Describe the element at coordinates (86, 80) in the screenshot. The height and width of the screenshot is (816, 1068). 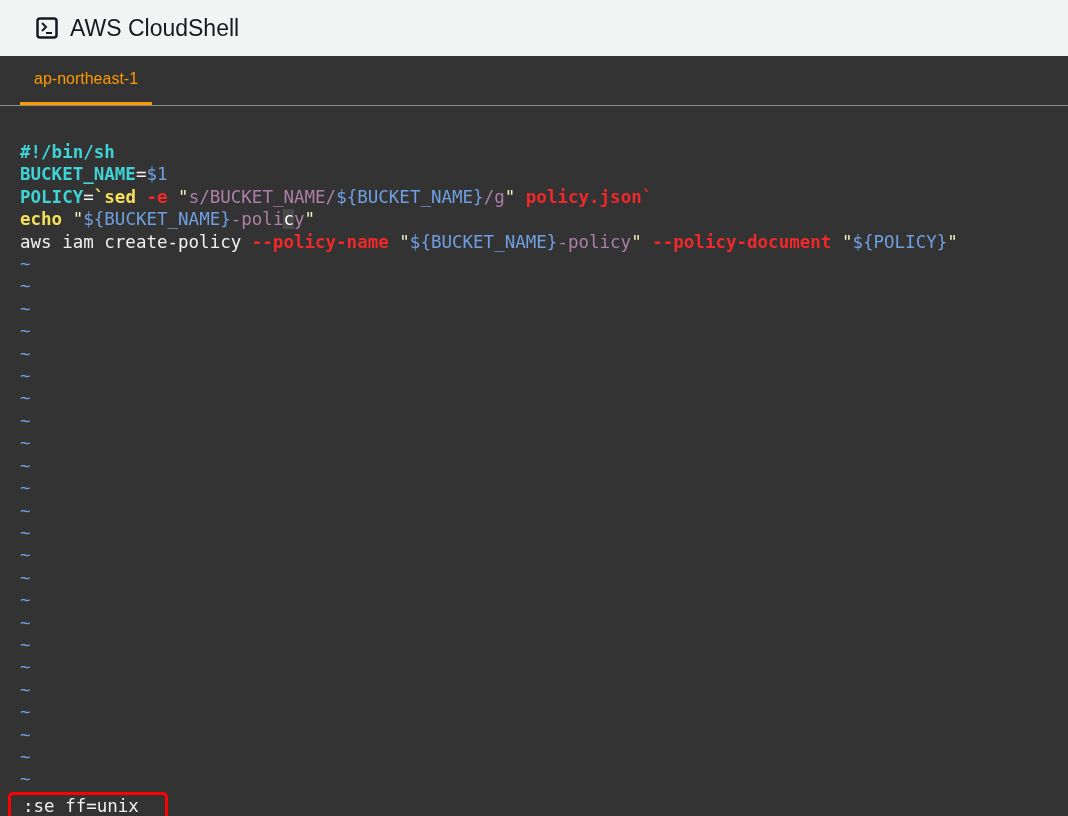
I see `region-tab: ap-northeast-1` at that location.